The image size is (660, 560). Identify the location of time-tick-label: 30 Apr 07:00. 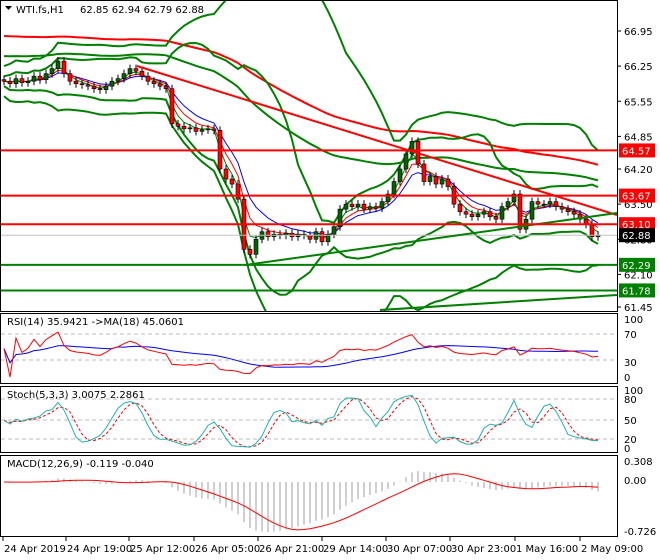
(419, 549).